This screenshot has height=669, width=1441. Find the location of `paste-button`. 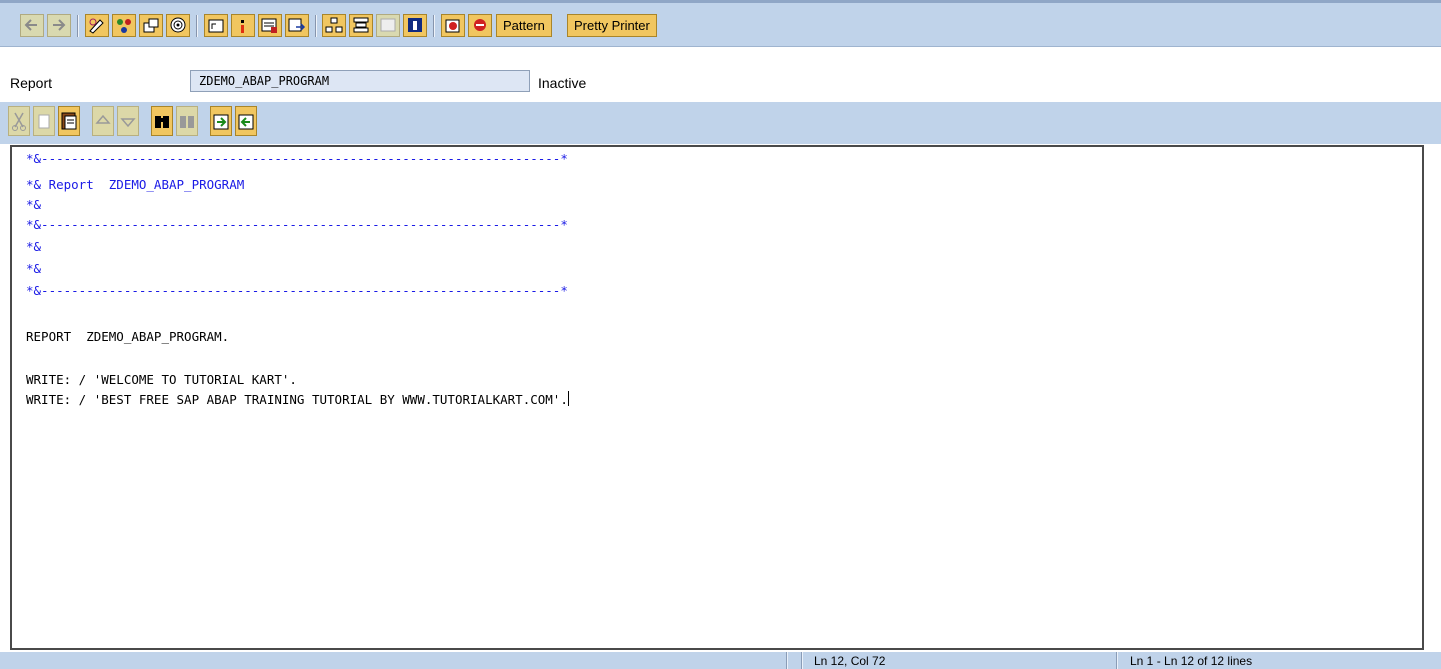

paste-button is located at coordinates (69, 121).